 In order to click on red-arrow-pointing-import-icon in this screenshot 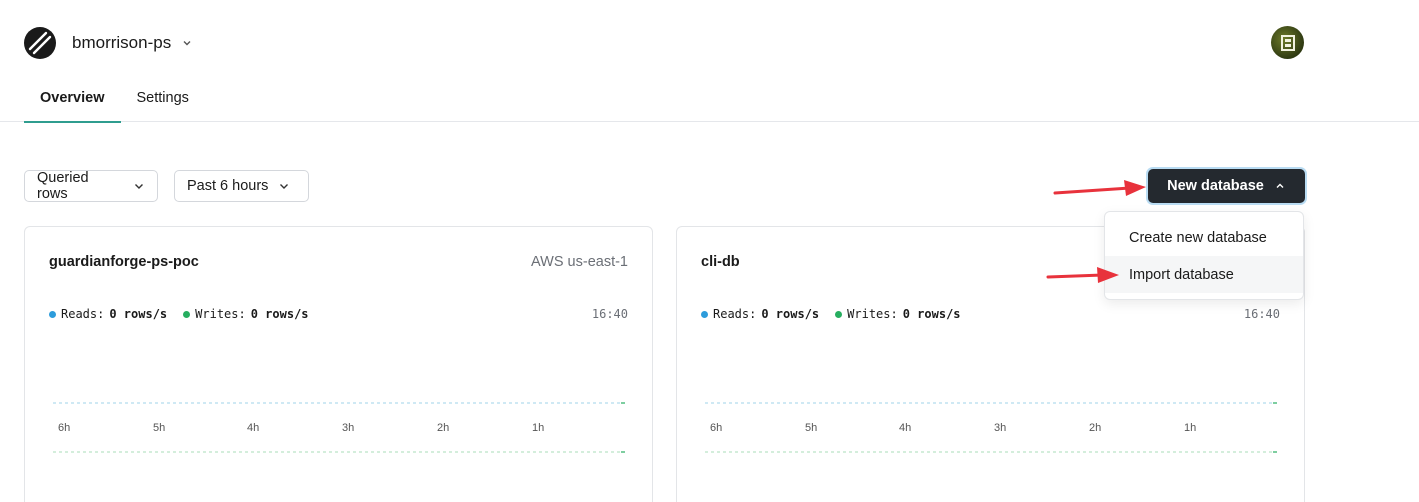, I will do `click(1082, 275)`.